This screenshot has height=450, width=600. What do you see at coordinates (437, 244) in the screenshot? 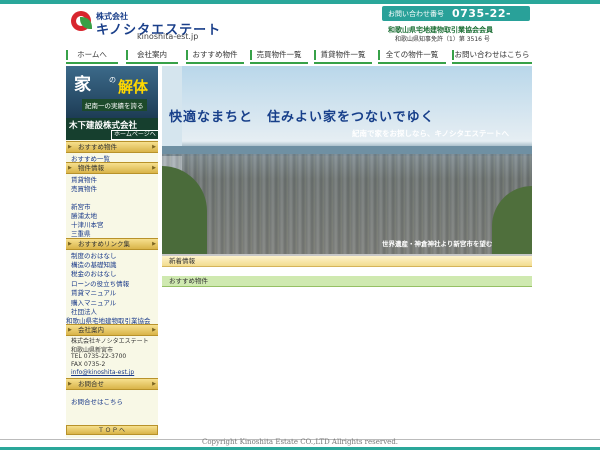
I see `hero-caption: 世界遺産・神倉神社より新宮市を望む` at bounding box center [437, 244].